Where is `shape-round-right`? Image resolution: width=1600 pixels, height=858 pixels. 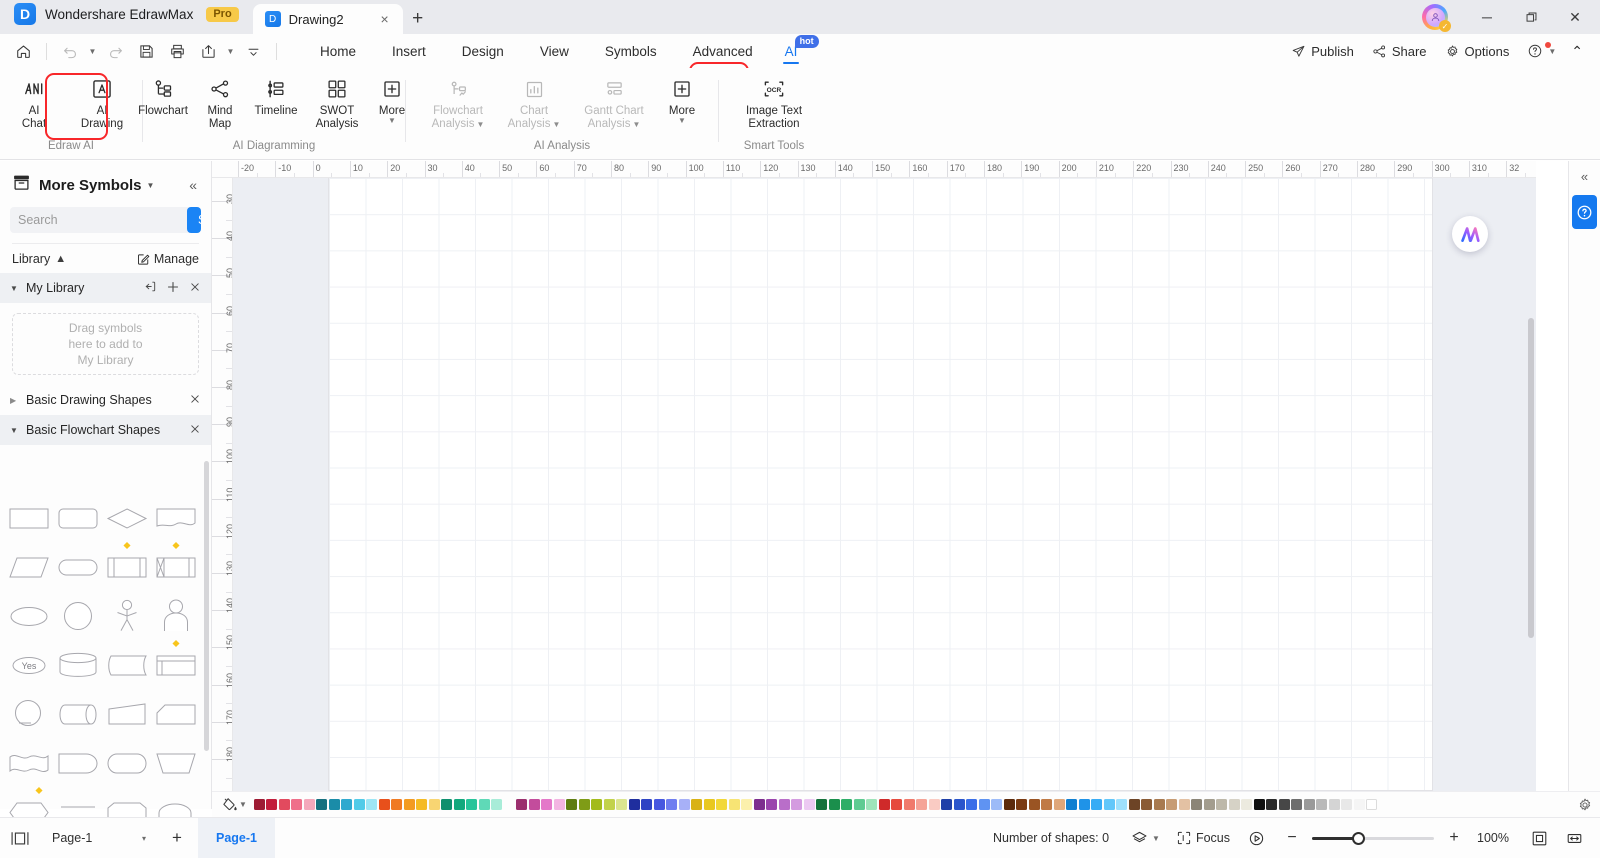
shape-round-right is located at coordinates (77, 762).